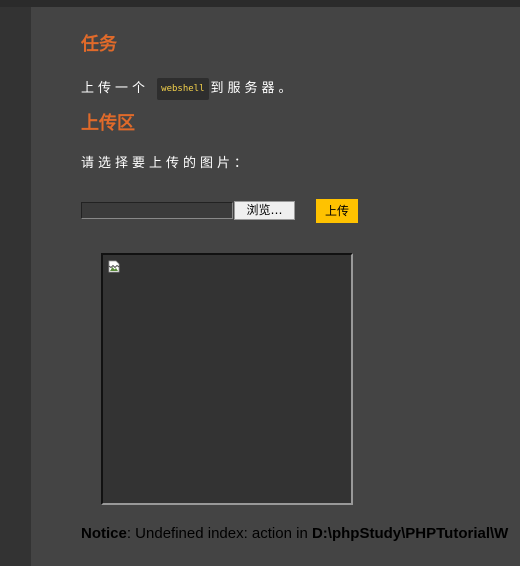 The height and width of the screenshot is (566, 520). Describe the element at coordinates (260, 3) in the screenshot. I see `top-strip` at that location.